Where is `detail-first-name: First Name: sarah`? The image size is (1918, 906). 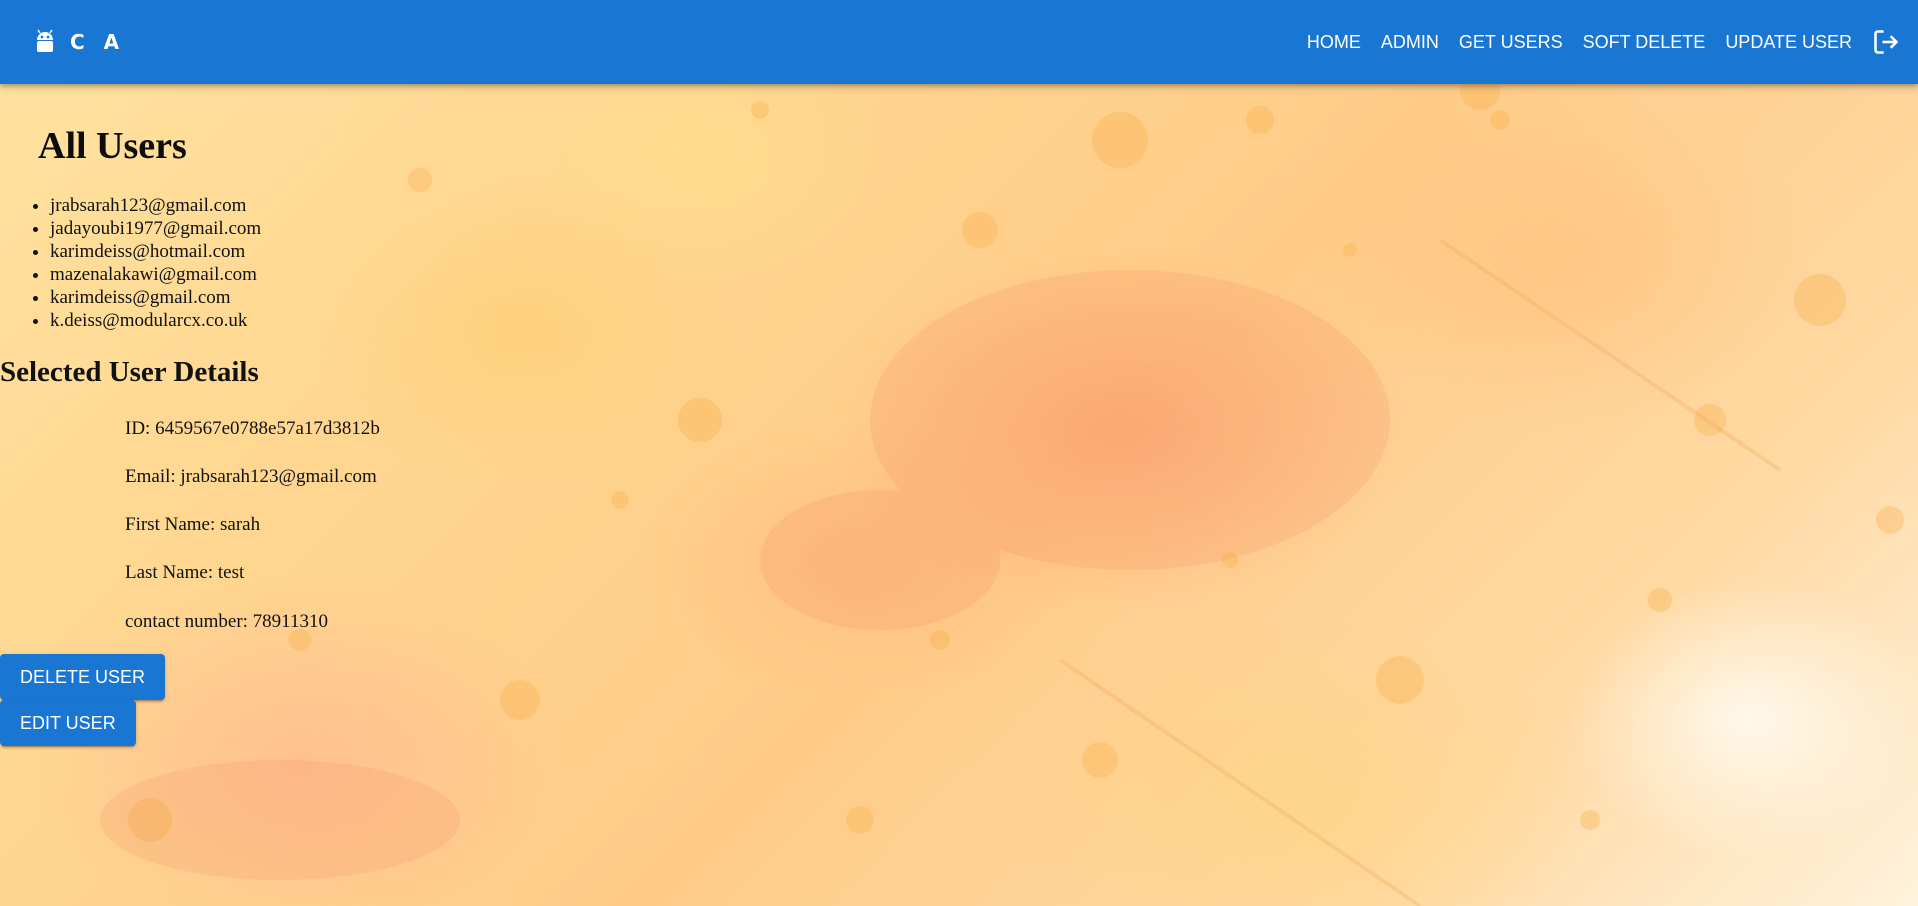 detail-first-name: First Name: sarah is located at coordinates (193, 524).